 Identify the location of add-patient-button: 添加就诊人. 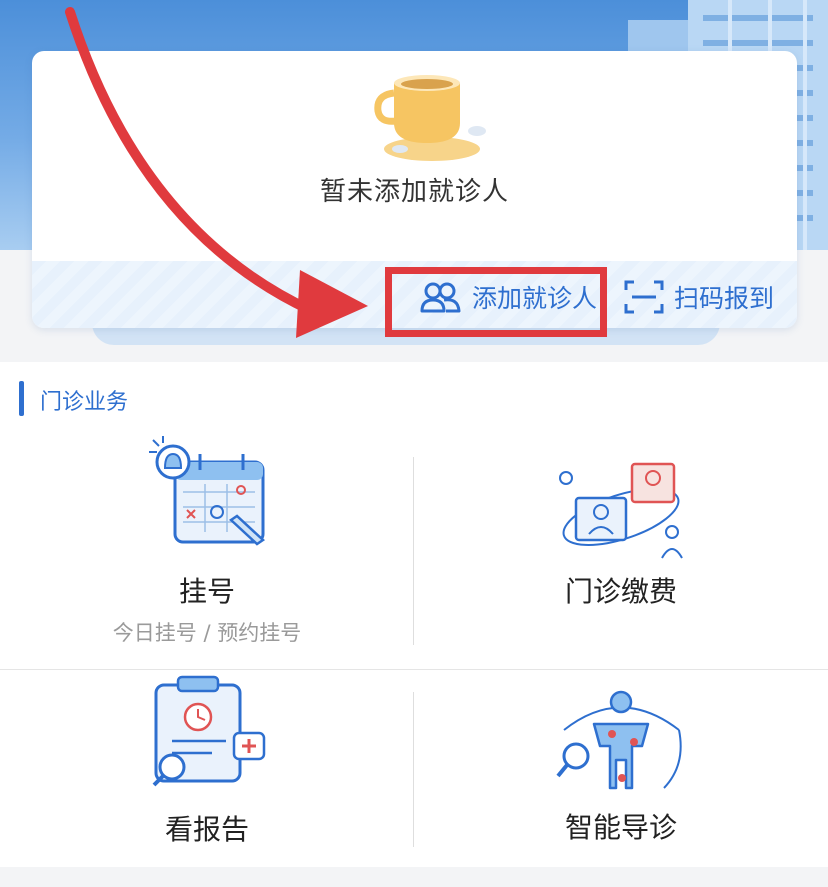
(508, 297).